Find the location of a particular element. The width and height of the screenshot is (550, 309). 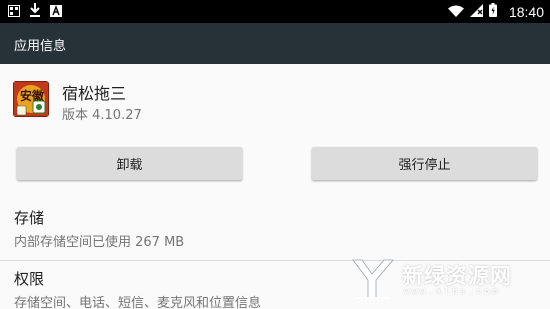

storage-title: 存储 is located at coordinates (29, 218).